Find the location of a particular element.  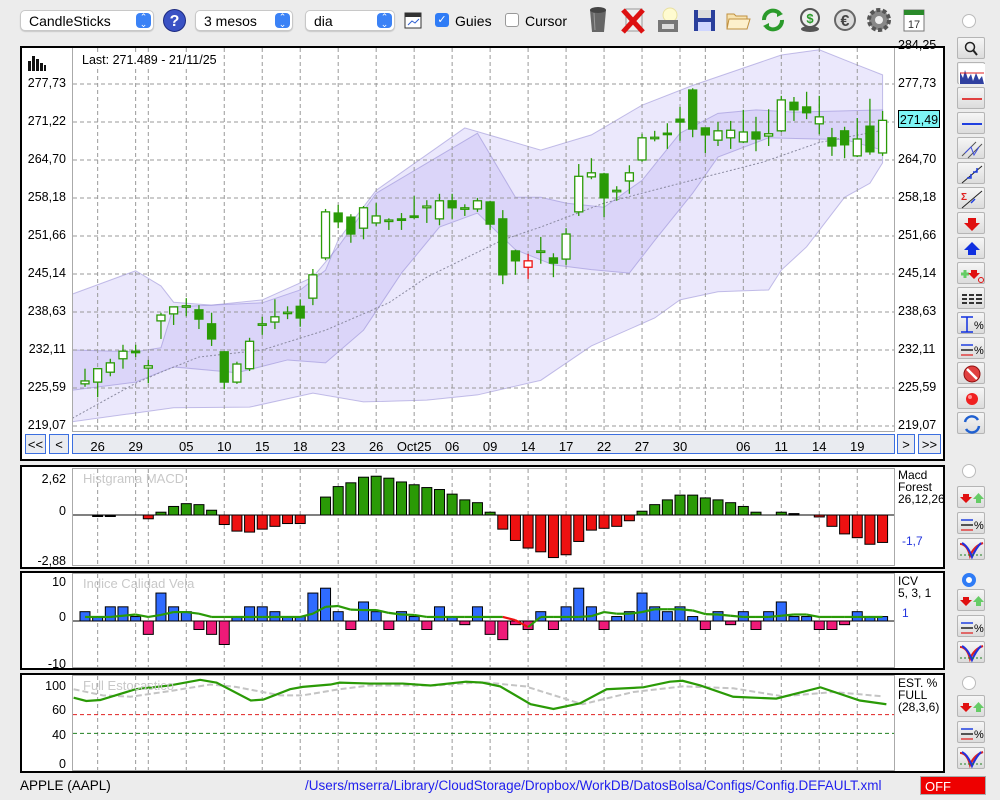

volume-bars-icon is located at coordinates (37, 62).